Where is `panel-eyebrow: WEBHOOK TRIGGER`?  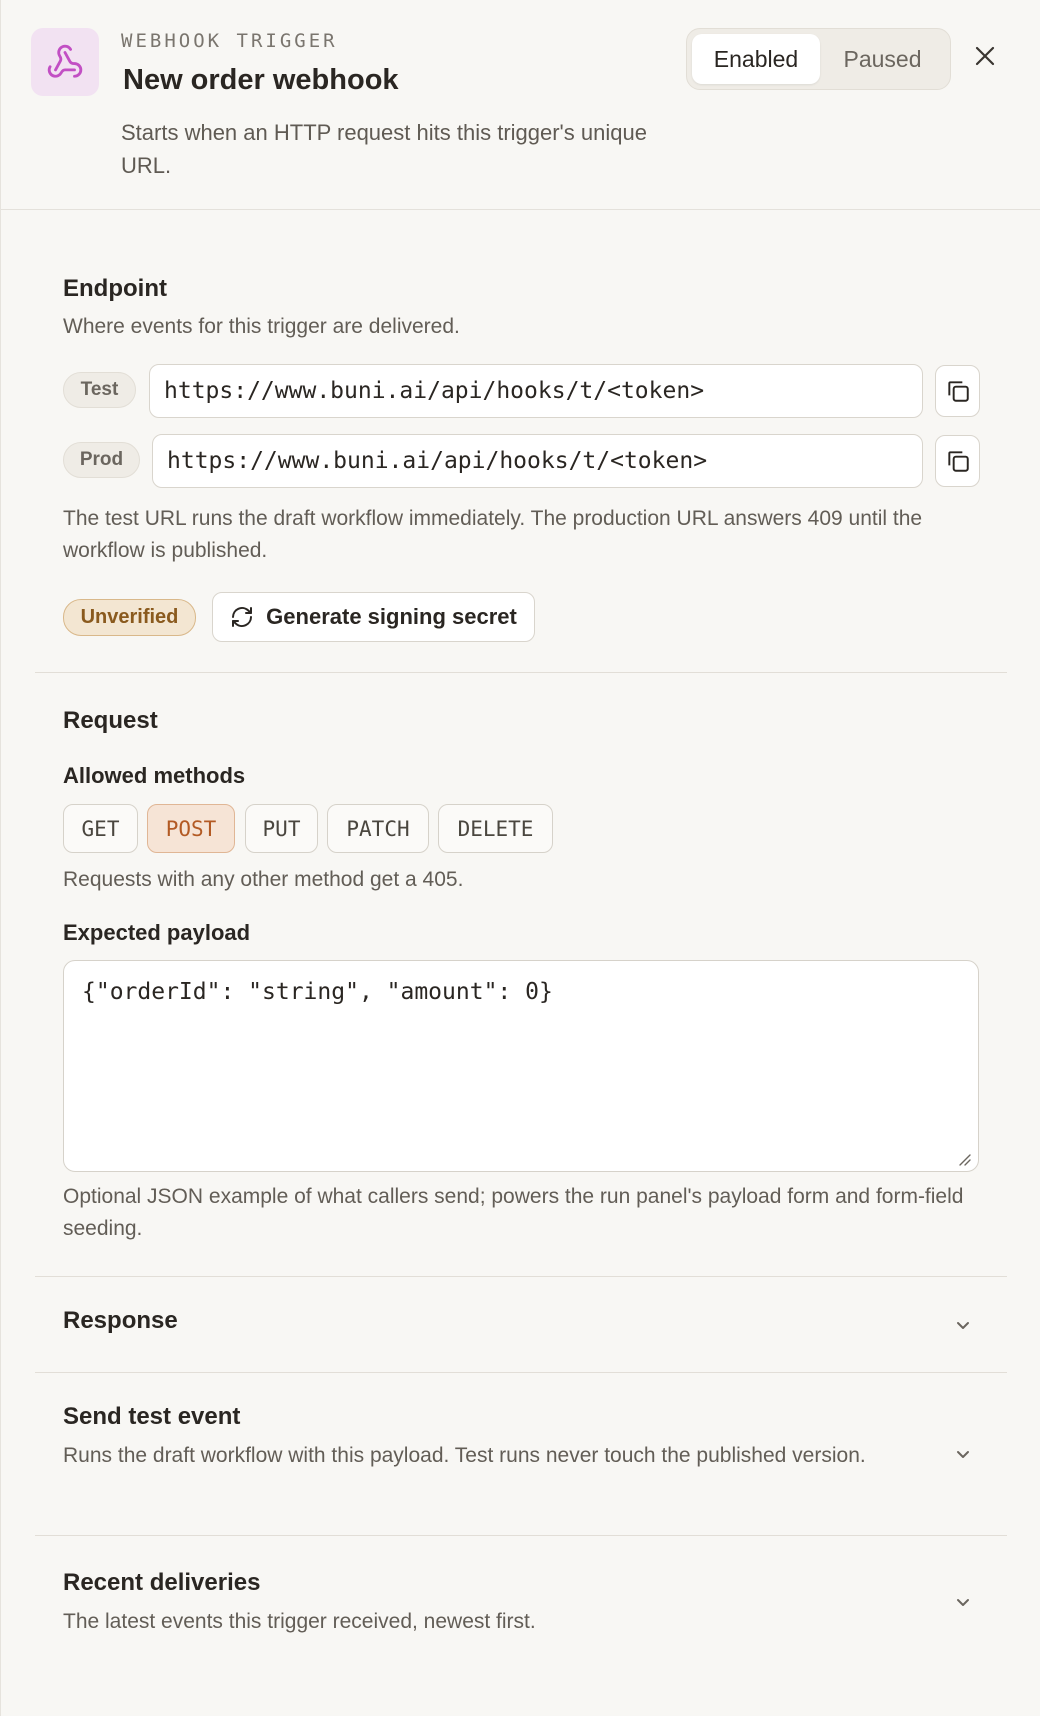 panel-eyebrow: WEBHOOK TRIGGER is located at coordinates (229, 41).